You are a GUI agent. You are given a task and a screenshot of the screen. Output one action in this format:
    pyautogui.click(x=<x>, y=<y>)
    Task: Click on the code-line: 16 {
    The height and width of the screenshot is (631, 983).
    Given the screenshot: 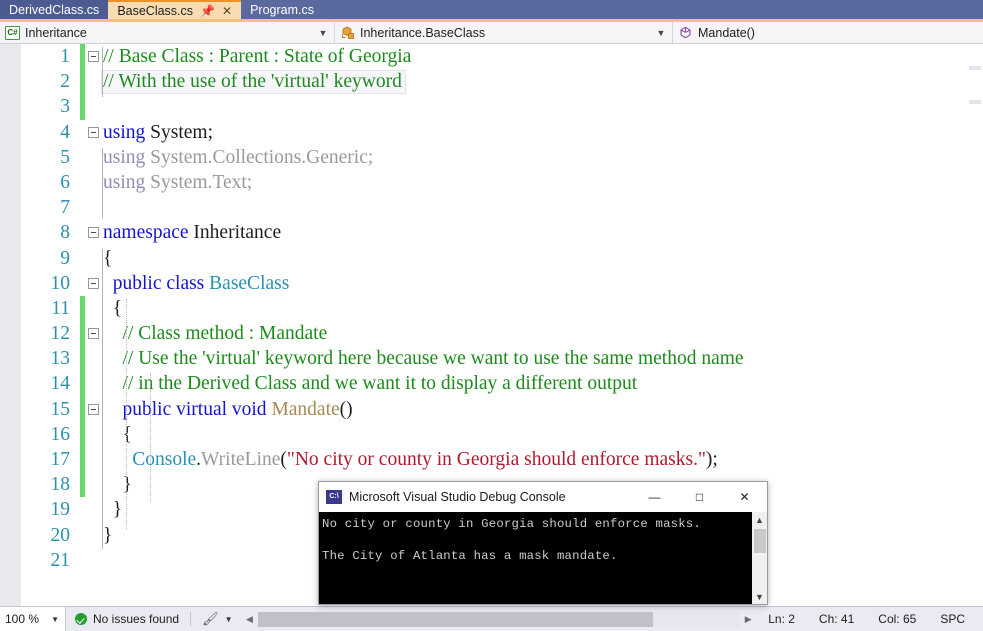 What is the action you would take?
    pyautogui.click(x=494, y=434)
    